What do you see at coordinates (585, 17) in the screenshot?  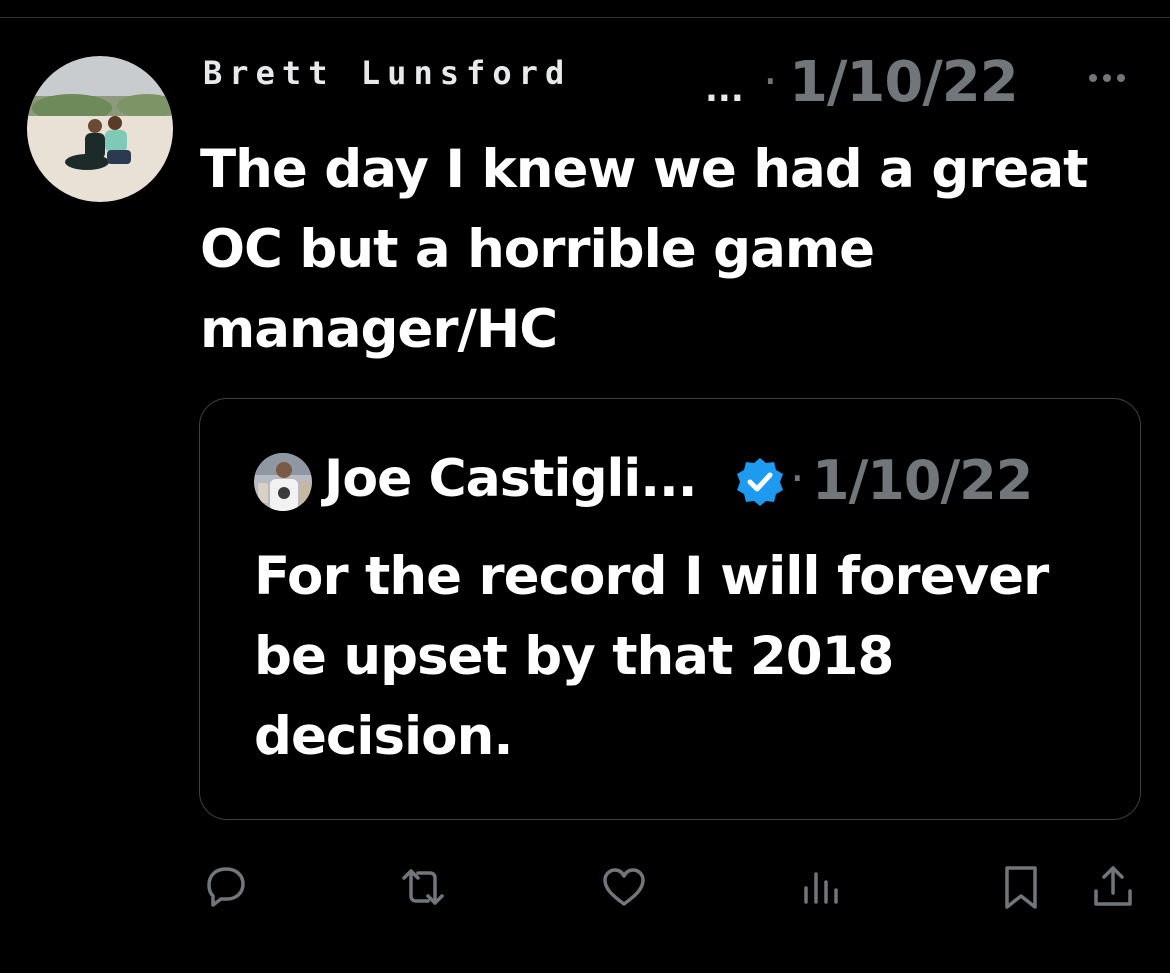 I see `top-divider` at bounding box center [585, 17].